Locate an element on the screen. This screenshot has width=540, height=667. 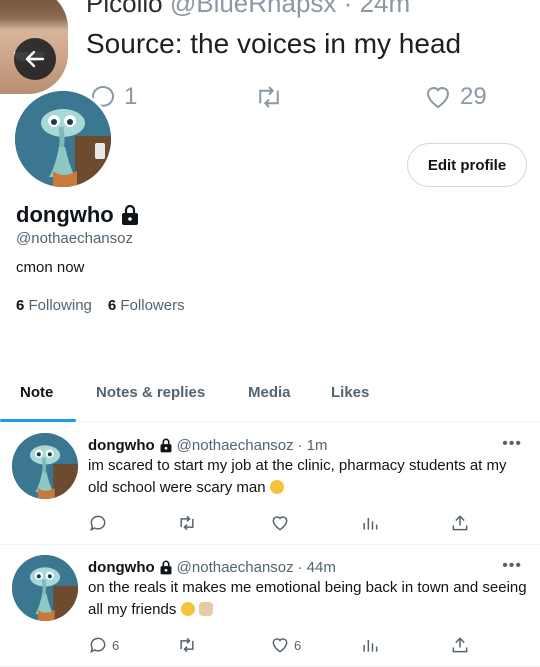
tweet-actions: 6 6 is located at coordinates (308, 647).